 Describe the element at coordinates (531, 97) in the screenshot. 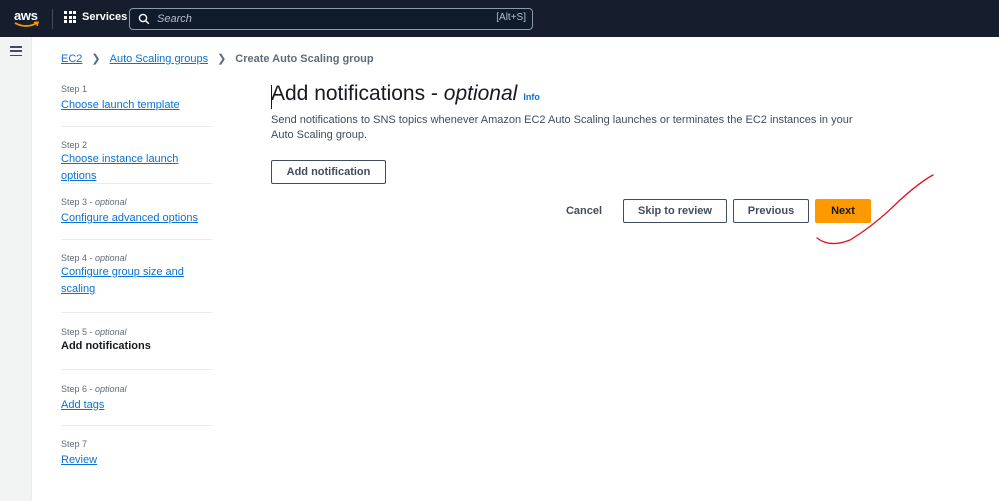

I see `info-link: Info` at that location.